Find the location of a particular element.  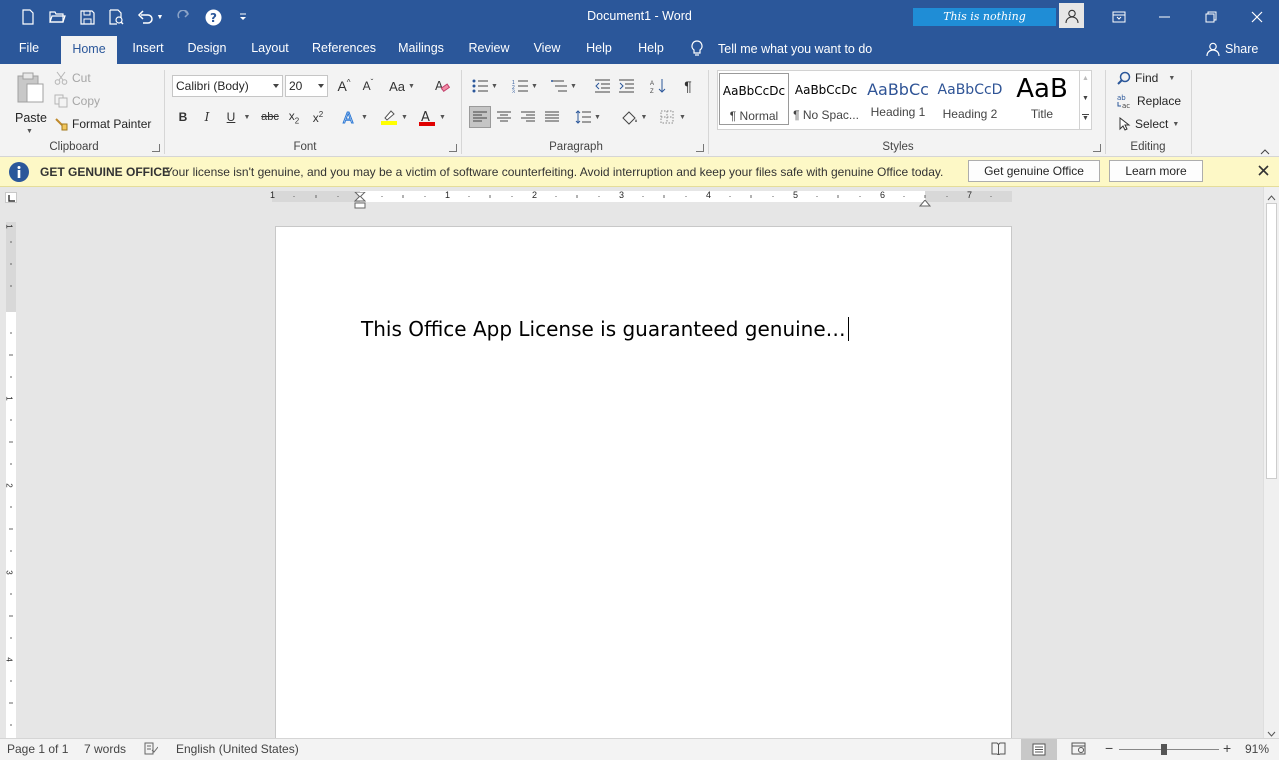

underline-dropdown-icon: ▼ is located at coordinates (247, 117).